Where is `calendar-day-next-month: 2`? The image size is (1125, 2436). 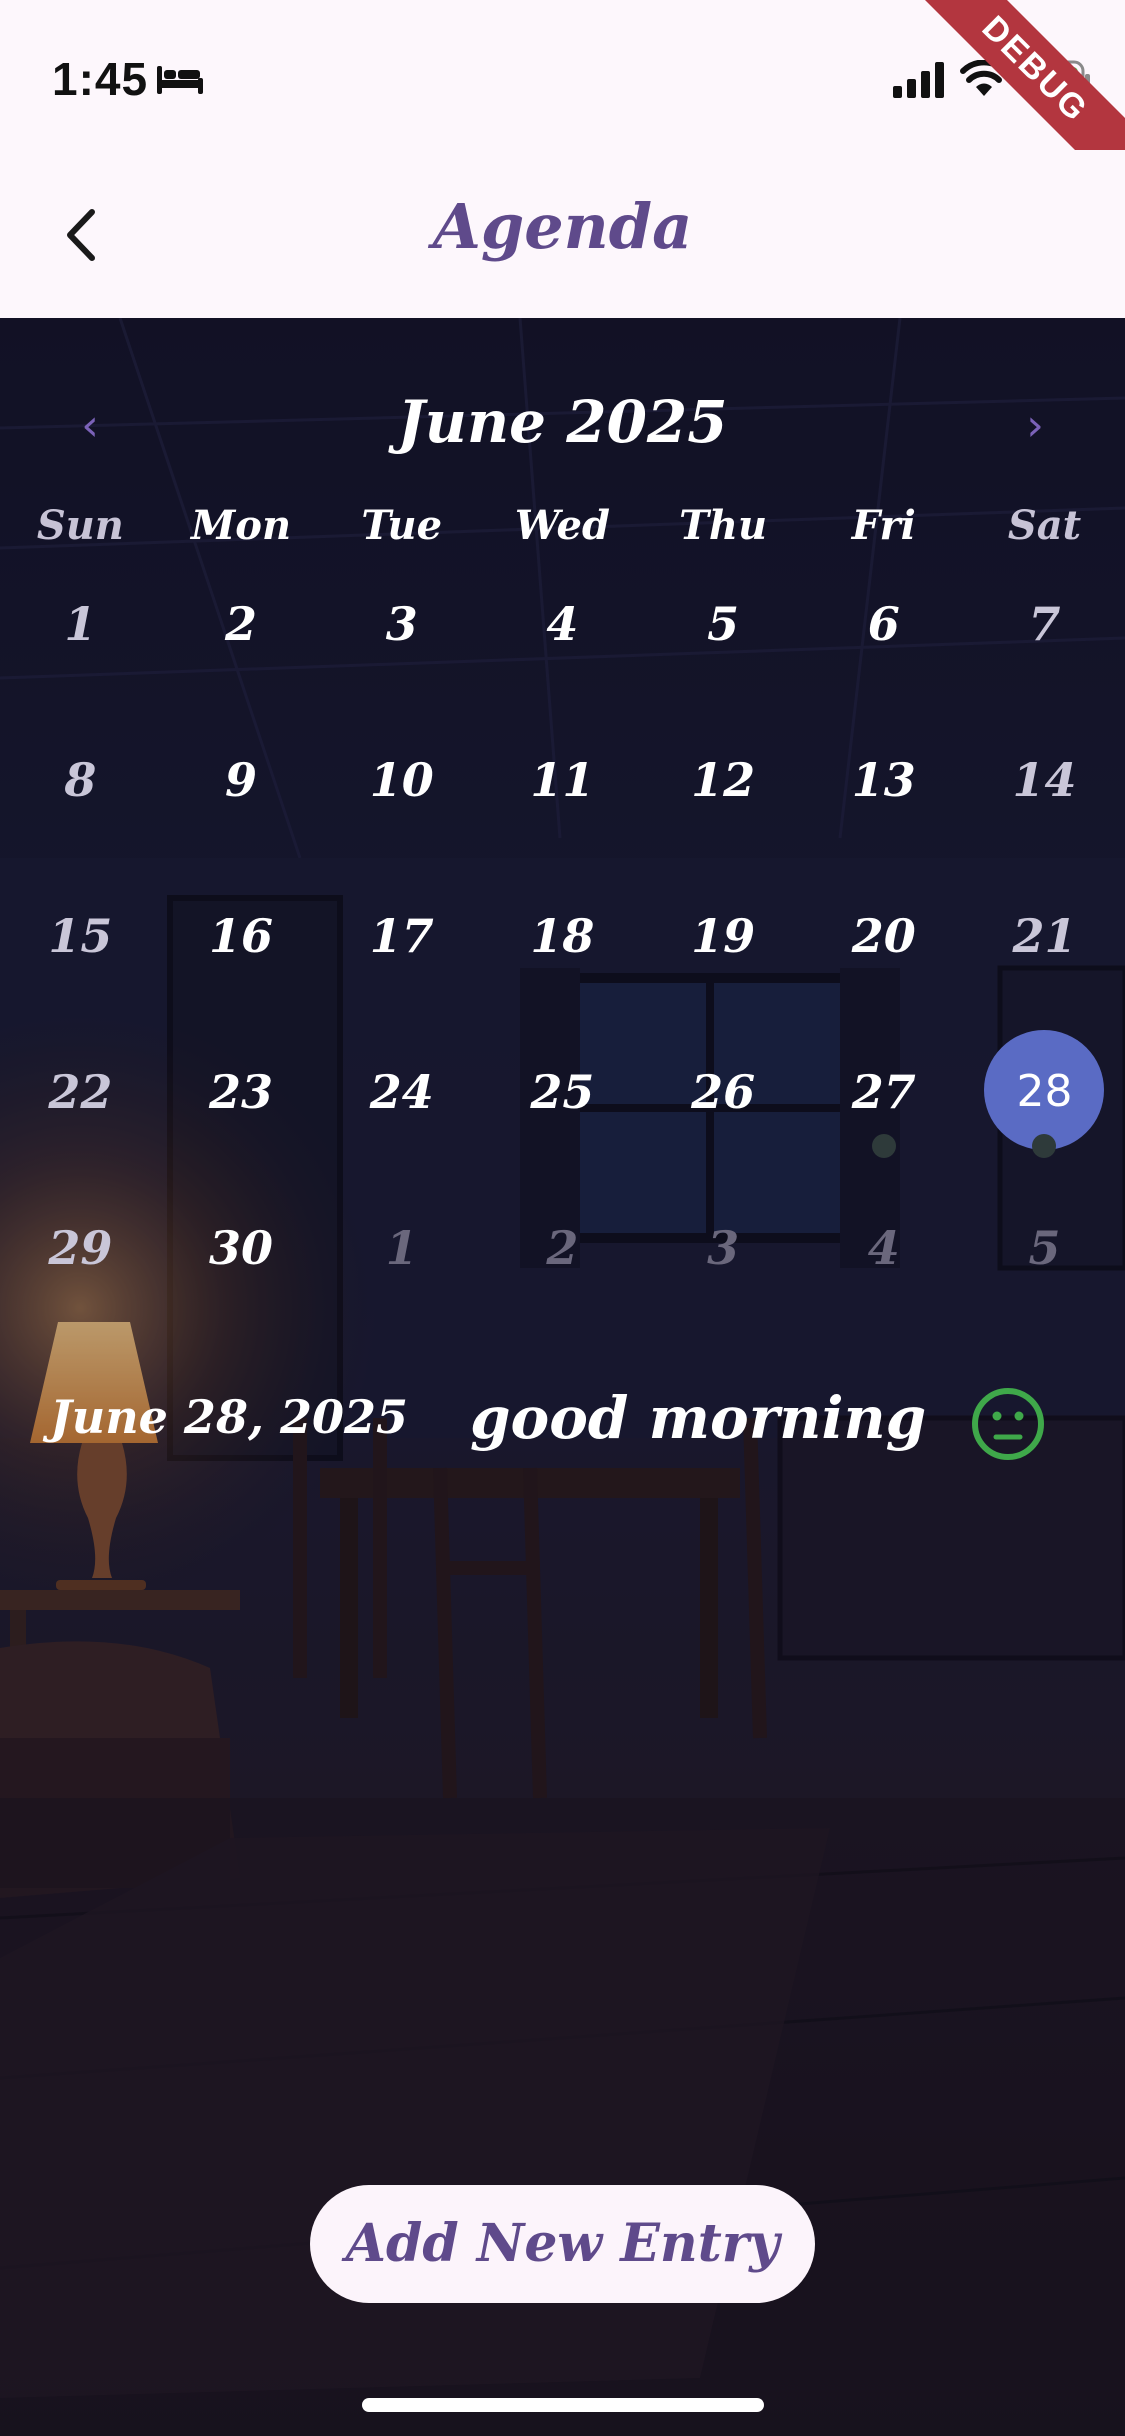
calendar-day-next-month: 2 is located at coordinates (562, 1280).